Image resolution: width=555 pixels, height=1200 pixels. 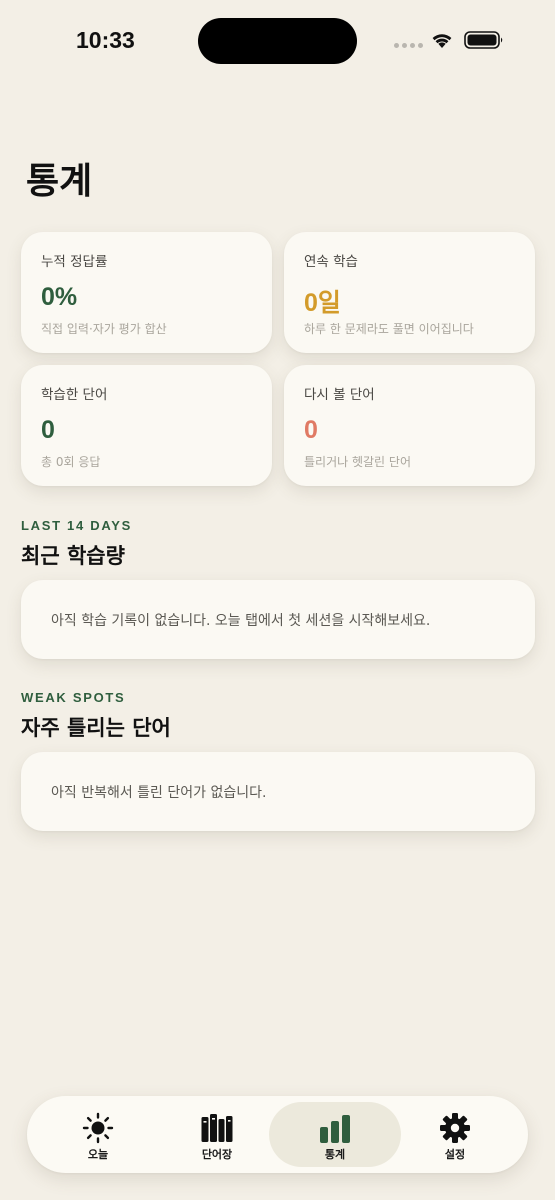 I want to click on tab-label: 단어장, so click(x=217, y=1154).